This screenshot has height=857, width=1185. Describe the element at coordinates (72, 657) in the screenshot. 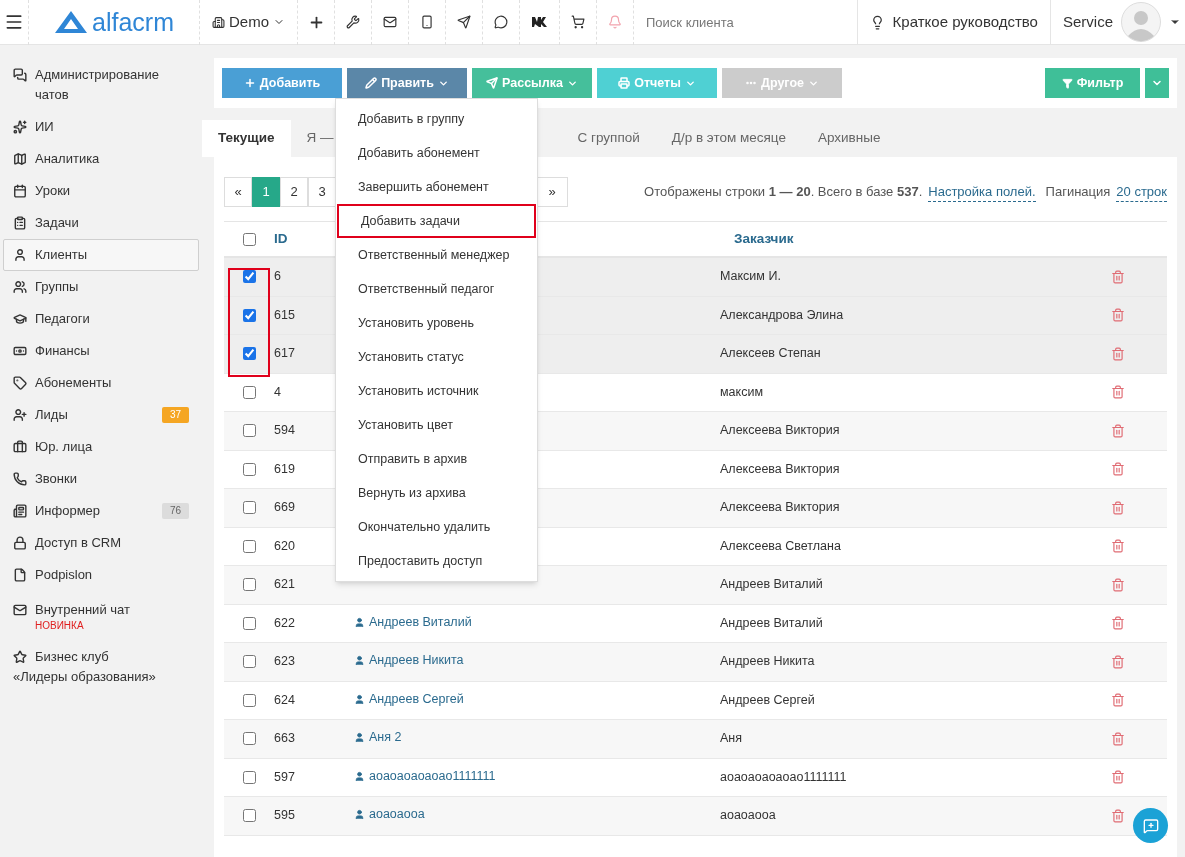

I see `sidebar-label: Бизнес клуб` at that location.